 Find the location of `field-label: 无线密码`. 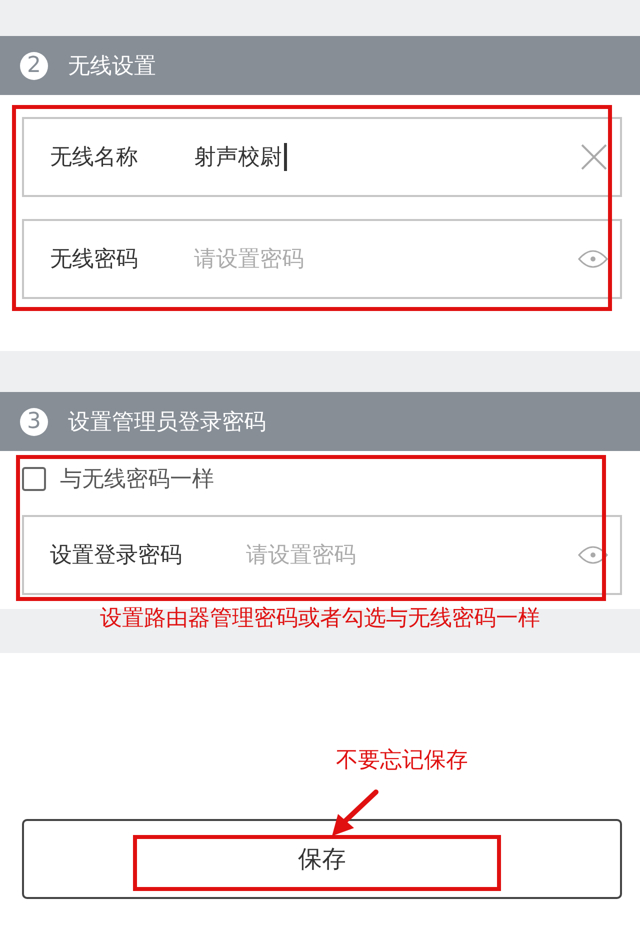

field-label: 无线密码 is located at coordinates (94, 260).